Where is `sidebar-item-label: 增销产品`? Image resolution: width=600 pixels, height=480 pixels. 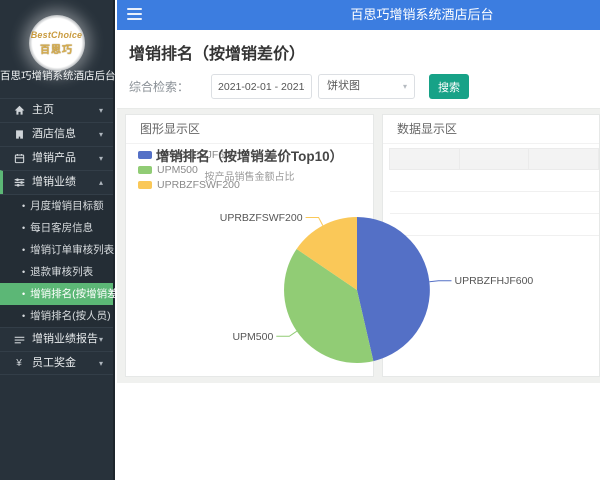
sidebar-item-label: 增销产品 is located at coordinates (54, 158).